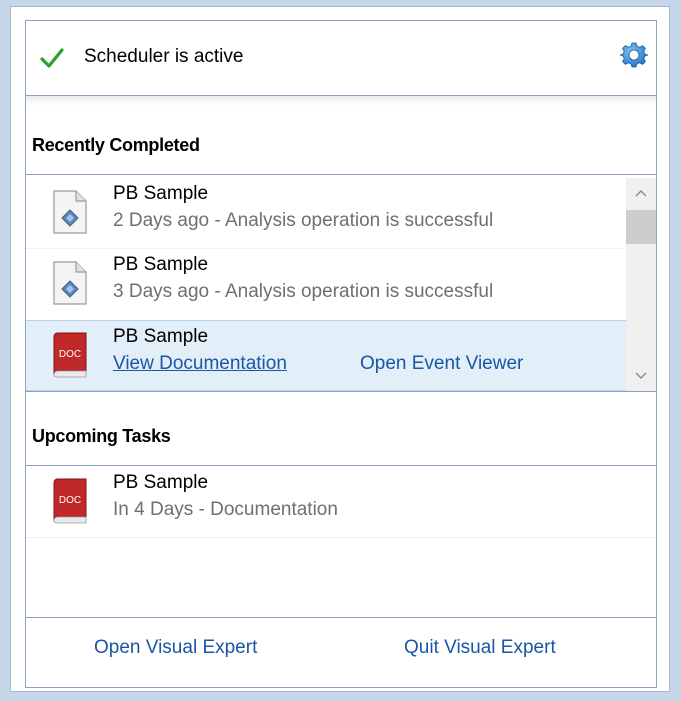 The height and width of the screenshot is (701, 681). I want to click on gear-icon, so click(634, 55).